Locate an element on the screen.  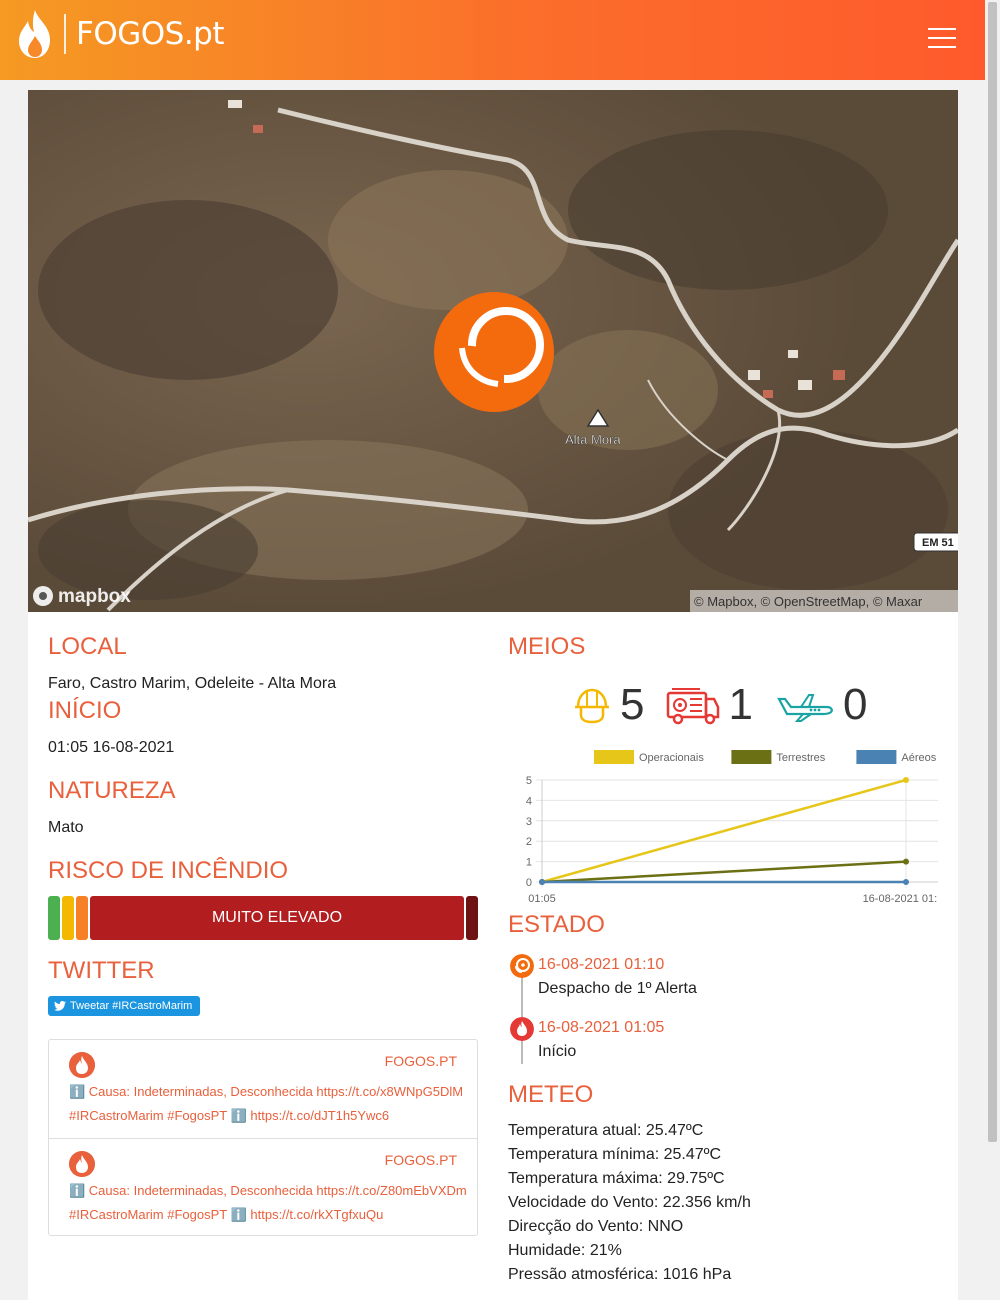
legend-label: Aéreos is located at coordinates (918, 758).